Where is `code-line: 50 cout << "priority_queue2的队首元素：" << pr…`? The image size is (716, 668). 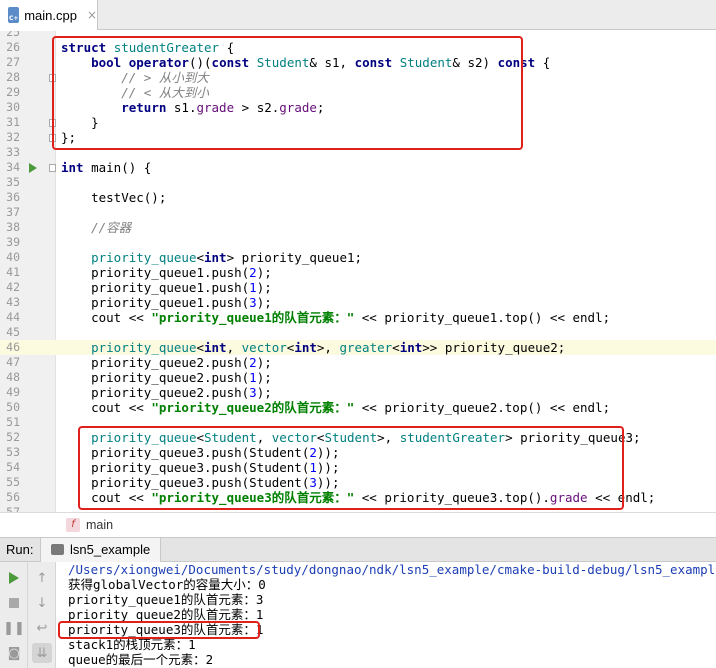
code-line: 50 cout << "priority_queue2的队首元素：" << pr… is located at coordinates (358, 407).